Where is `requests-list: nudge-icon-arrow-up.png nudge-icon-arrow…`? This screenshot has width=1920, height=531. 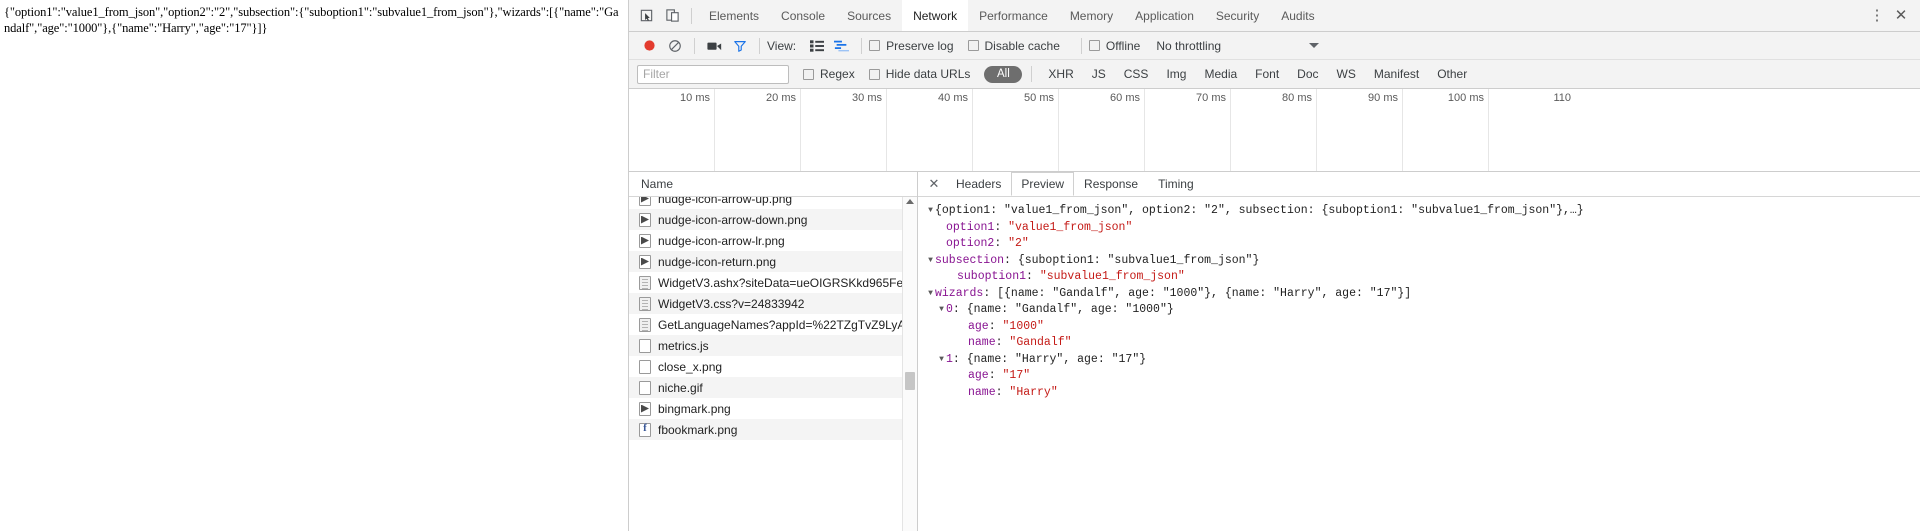 requests-list: nudge-icon-arrow-up.png nudge-icon-arrow… is located at coordinates (773, 364).